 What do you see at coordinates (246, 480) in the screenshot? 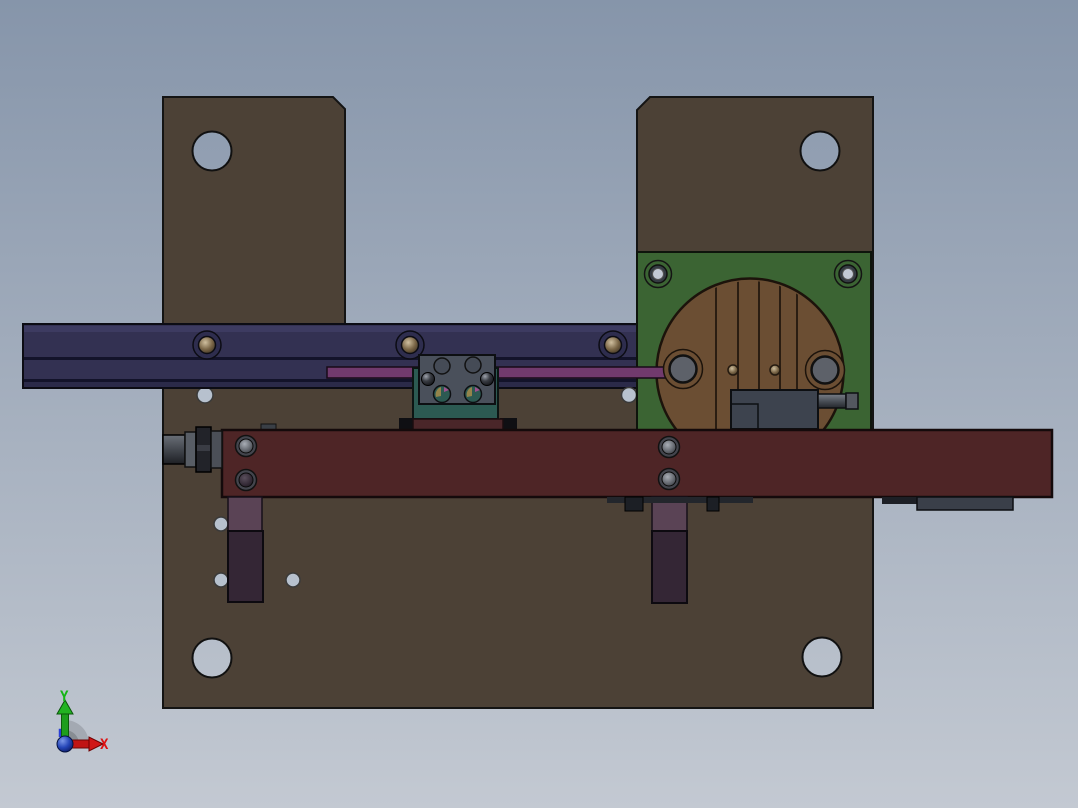
I see `crossbar-screw-left-bottom` at bounding box center [246, 480].